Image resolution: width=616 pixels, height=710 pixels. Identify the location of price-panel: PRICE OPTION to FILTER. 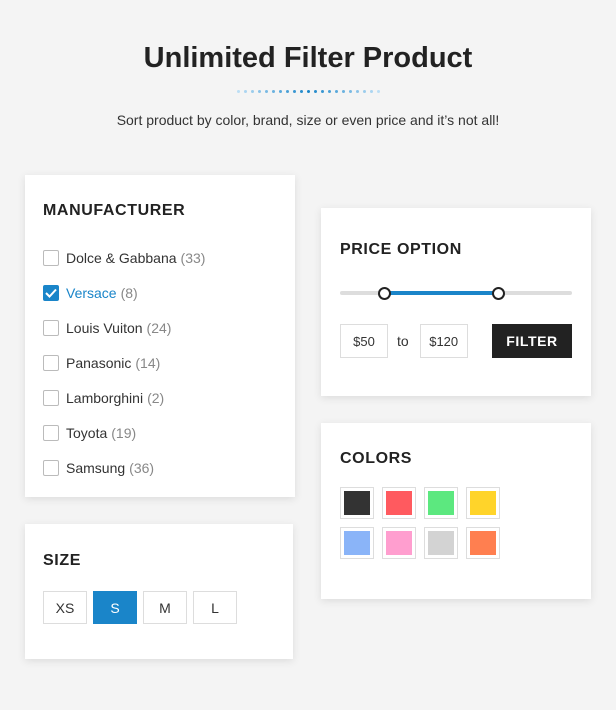
(456, 302).